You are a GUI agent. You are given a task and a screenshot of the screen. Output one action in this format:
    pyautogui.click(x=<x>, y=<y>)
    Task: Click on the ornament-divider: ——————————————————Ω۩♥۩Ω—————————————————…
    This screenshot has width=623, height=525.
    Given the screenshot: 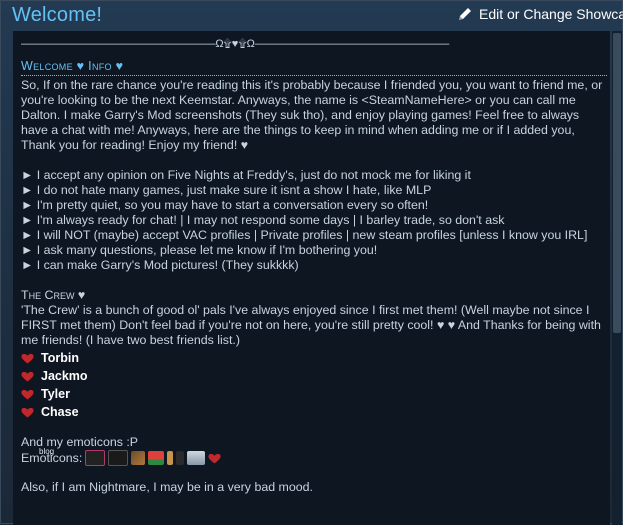 What is the action you would take?
    pyautogui.click(x=235, y=44)
    